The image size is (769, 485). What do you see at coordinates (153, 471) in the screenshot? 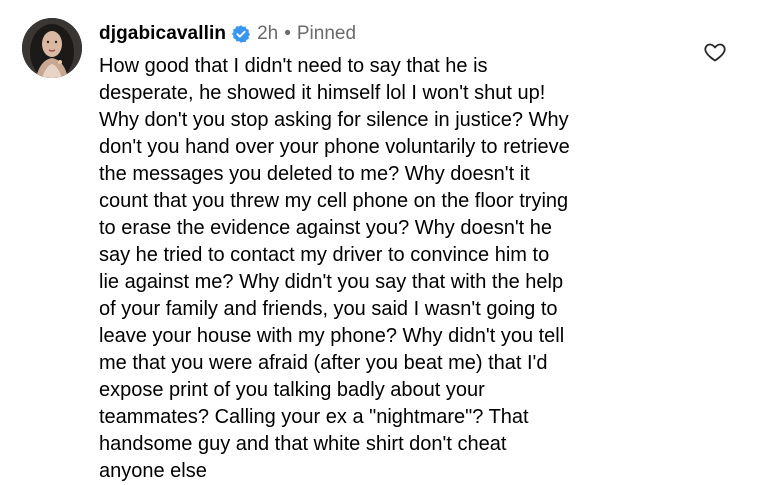
I see `comment-text-line: anyone else` at bounding box center [153, 471].